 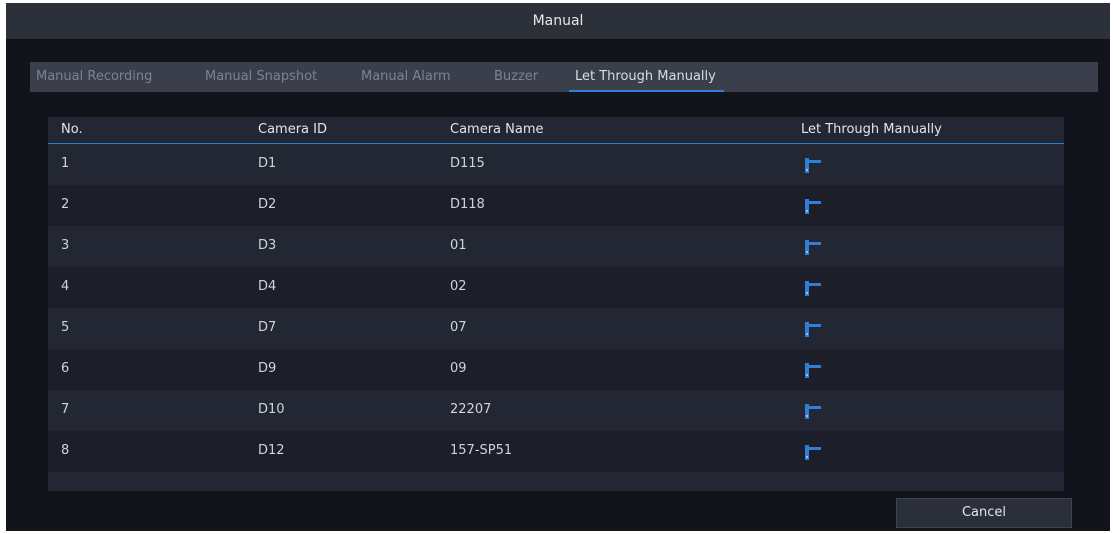 I want to click on cell-camera-id: D3, so click(x=267, y=245).